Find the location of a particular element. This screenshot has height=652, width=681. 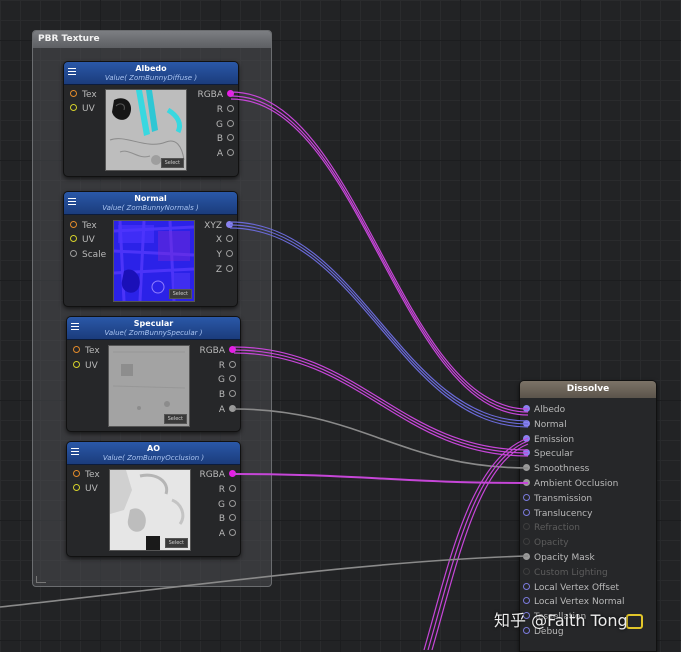

dissolve-port-specular: Specular is located at coordinates (548, 454).